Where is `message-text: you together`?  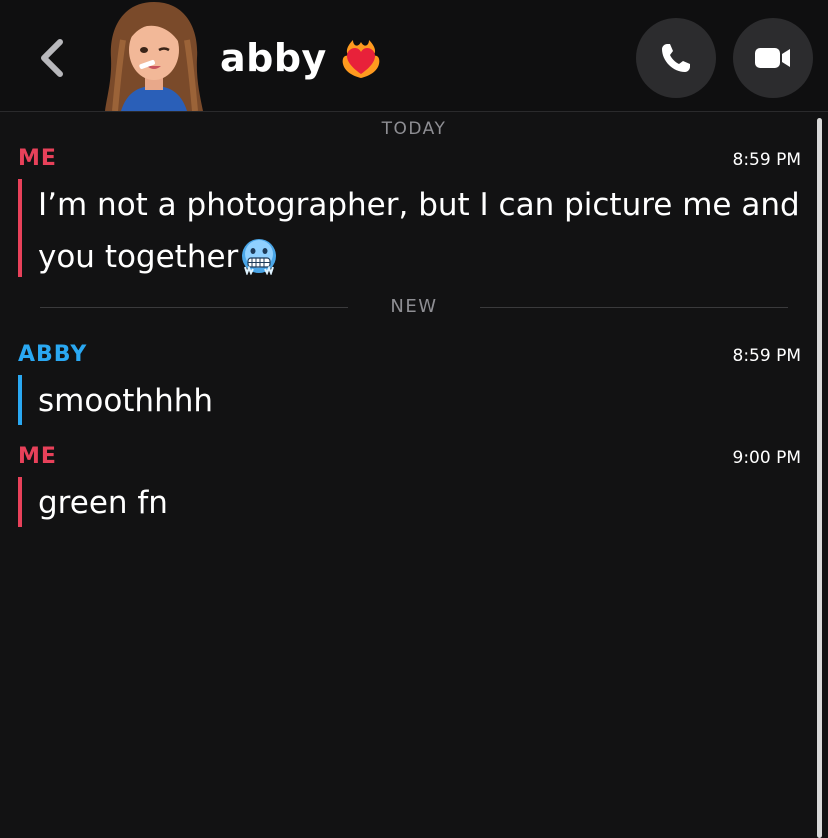
message-text: you together is located at coordinates (138, 257).